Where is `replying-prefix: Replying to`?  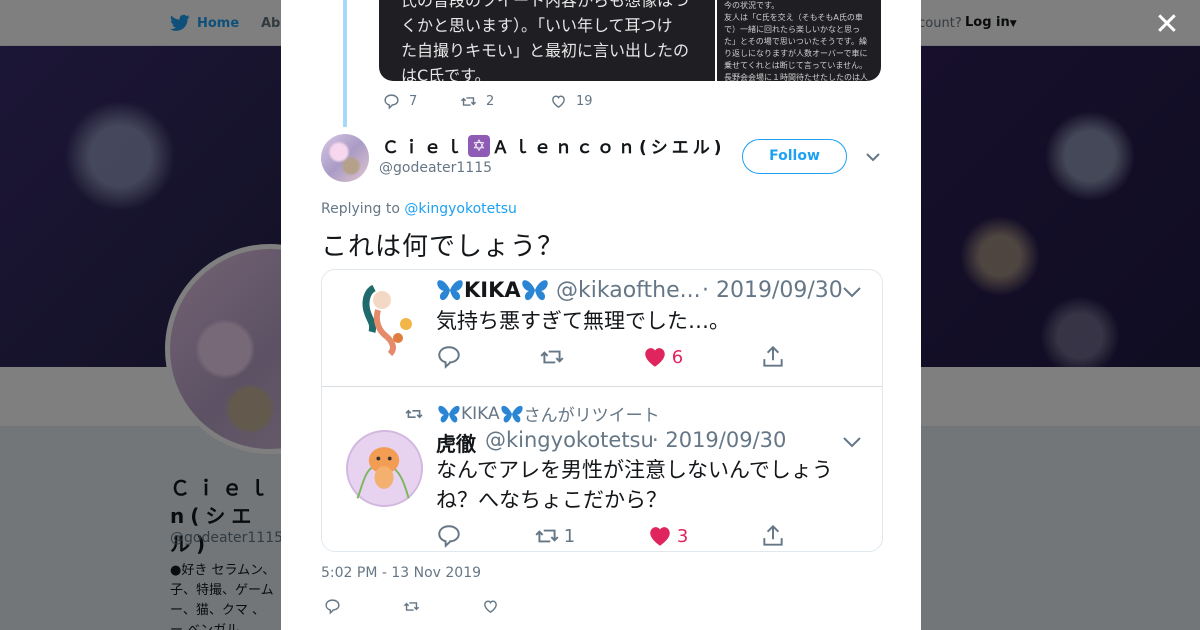 replying-prefix: Replying to is located at coordinates (363, 209).